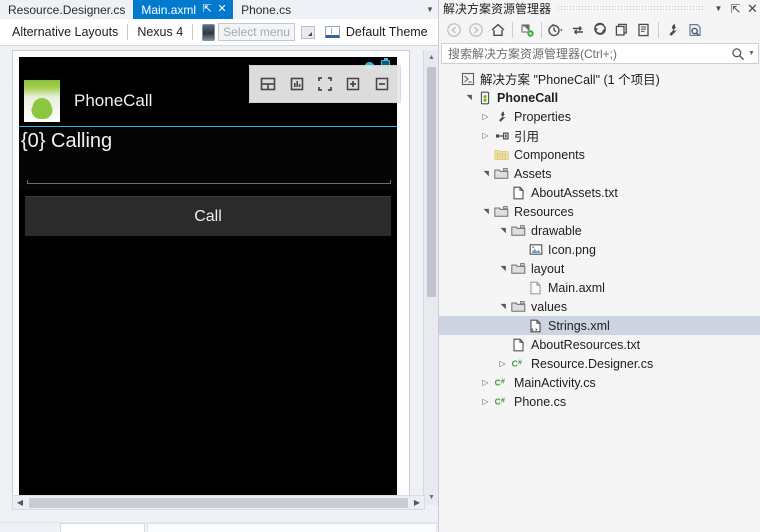 The height and width of the screenshot is (532, 760). I want to click on tree-item: ◢ PhoneCall, so click(599, 97).